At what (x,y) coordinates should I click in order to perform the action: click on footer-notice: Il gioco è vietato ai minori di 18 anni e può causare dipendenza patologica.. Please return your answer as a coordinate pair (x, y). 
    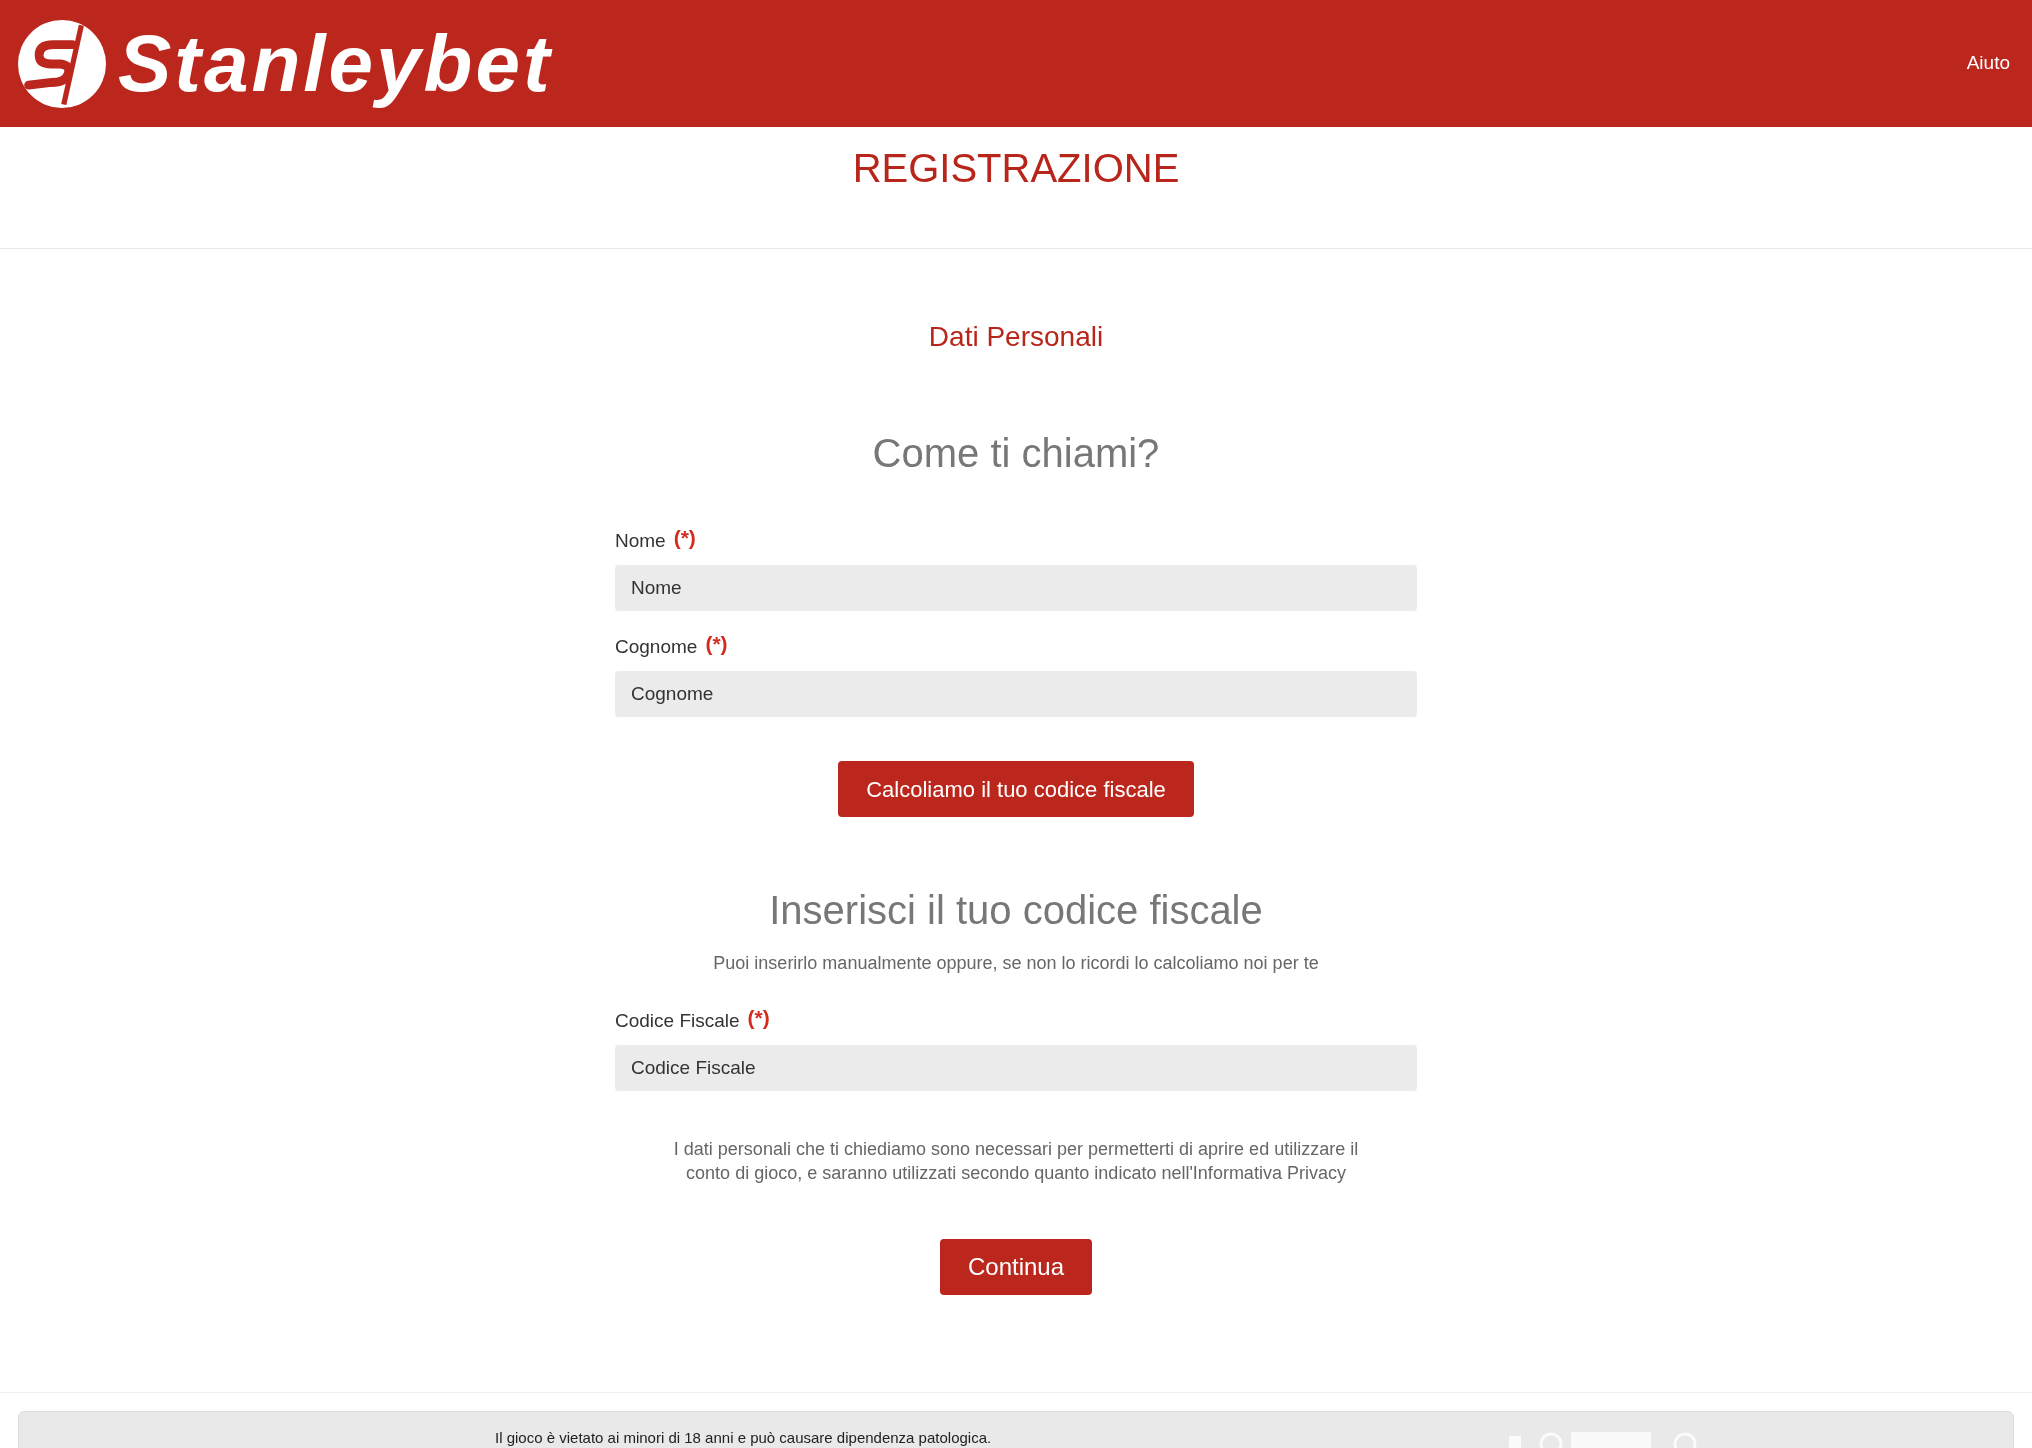
    Looking at the image, I should click on (743, 1438).